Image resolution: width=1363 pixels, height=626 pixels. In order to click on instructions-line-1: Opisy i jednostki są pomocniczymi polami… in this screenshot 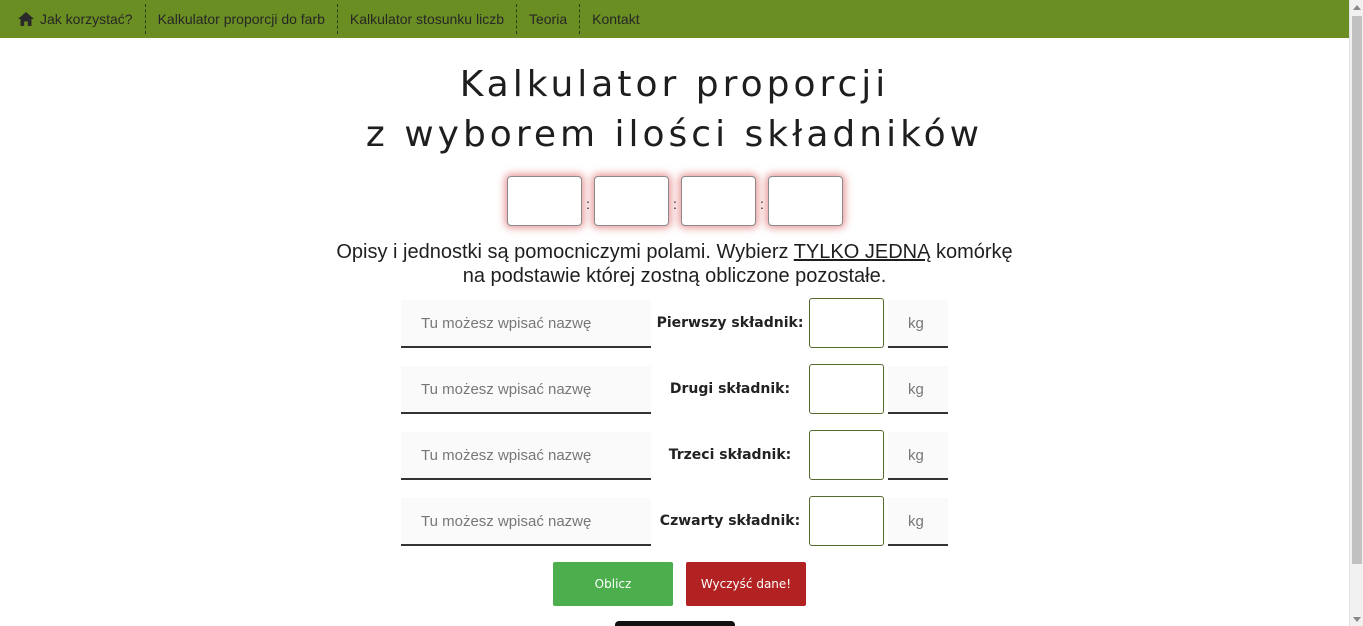, I will do `click(674, 252)`.